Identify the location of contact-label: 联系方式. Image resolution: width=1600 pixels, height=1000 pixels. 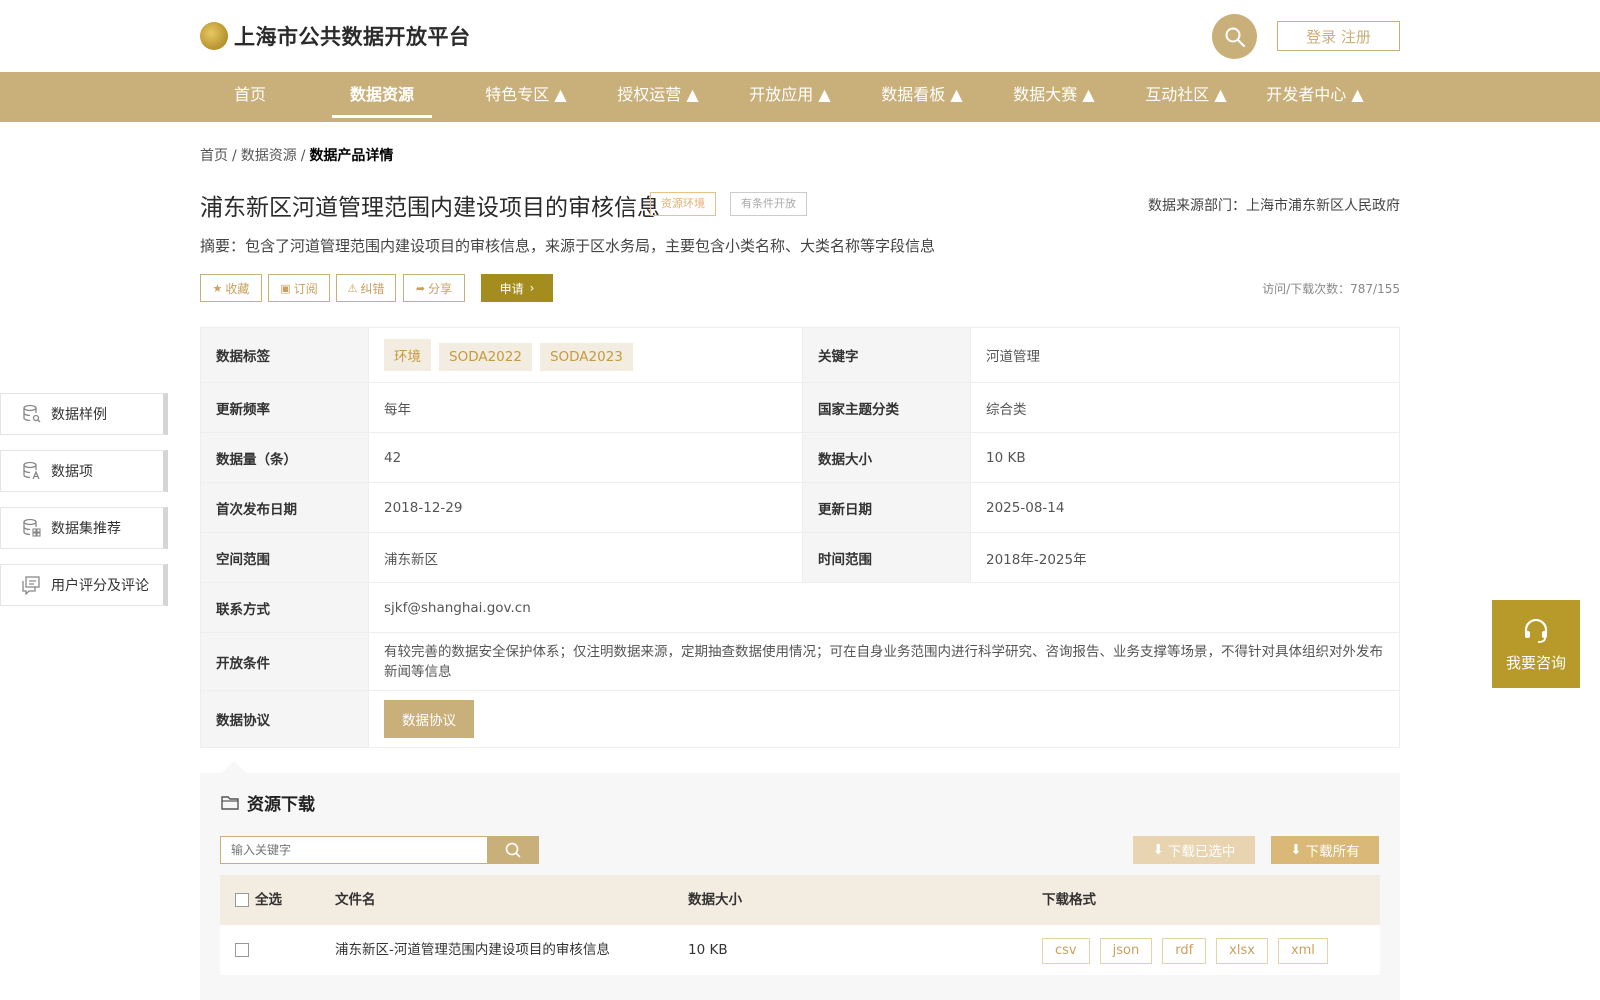
(284, 607).